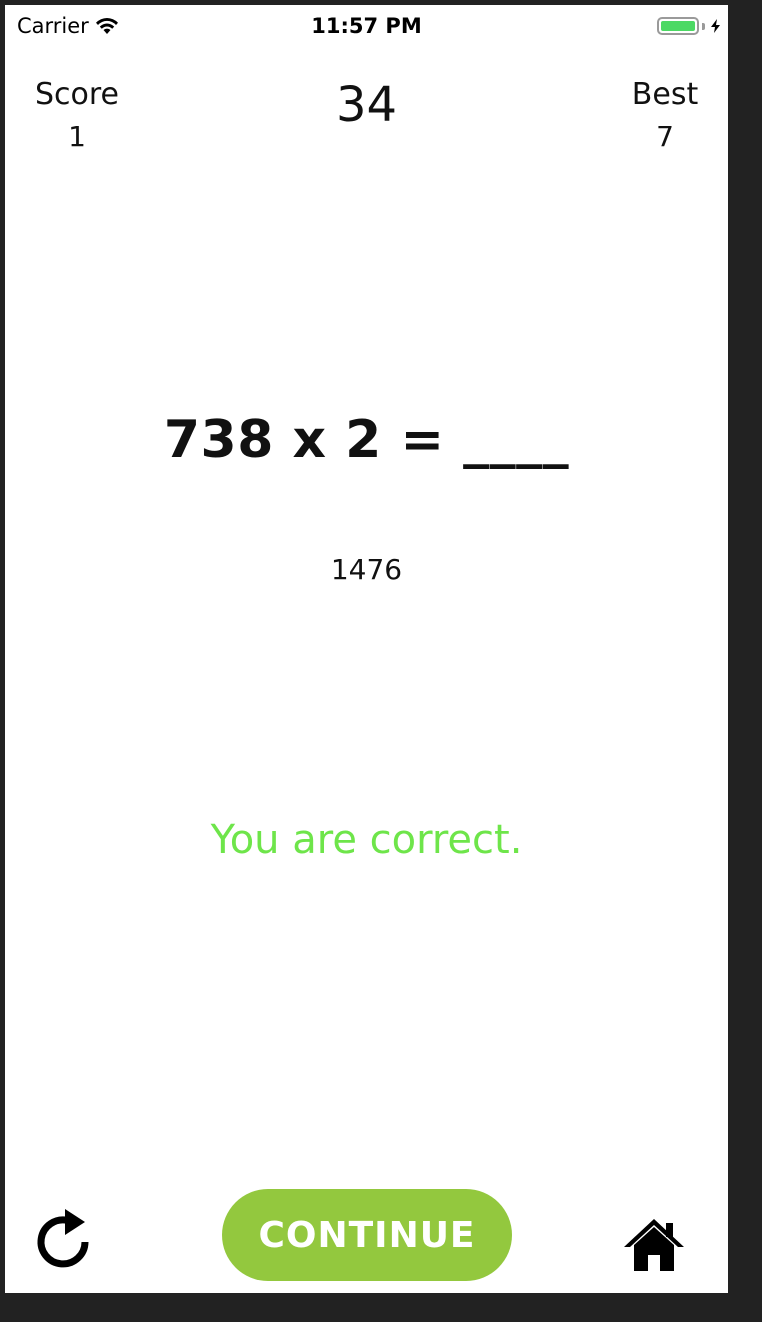 This screenshot has height=1322, width=762. What do you see at coordinates (366, 840) in the screenshot?
I see `feedback-message: You are correct.` at bounding box center [366, 840].